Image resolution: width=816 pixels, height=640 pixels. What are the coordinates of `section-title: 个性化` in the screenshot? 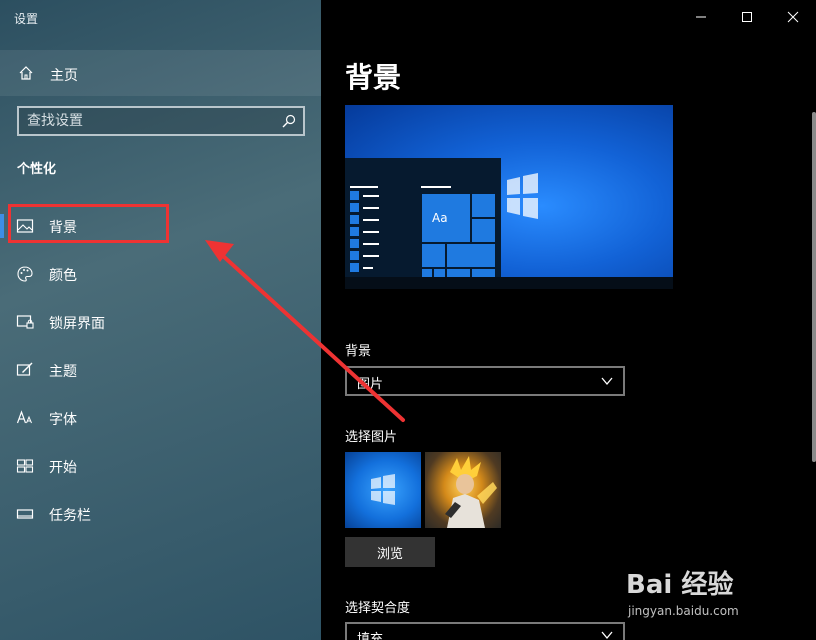 It's located at (37, 169).